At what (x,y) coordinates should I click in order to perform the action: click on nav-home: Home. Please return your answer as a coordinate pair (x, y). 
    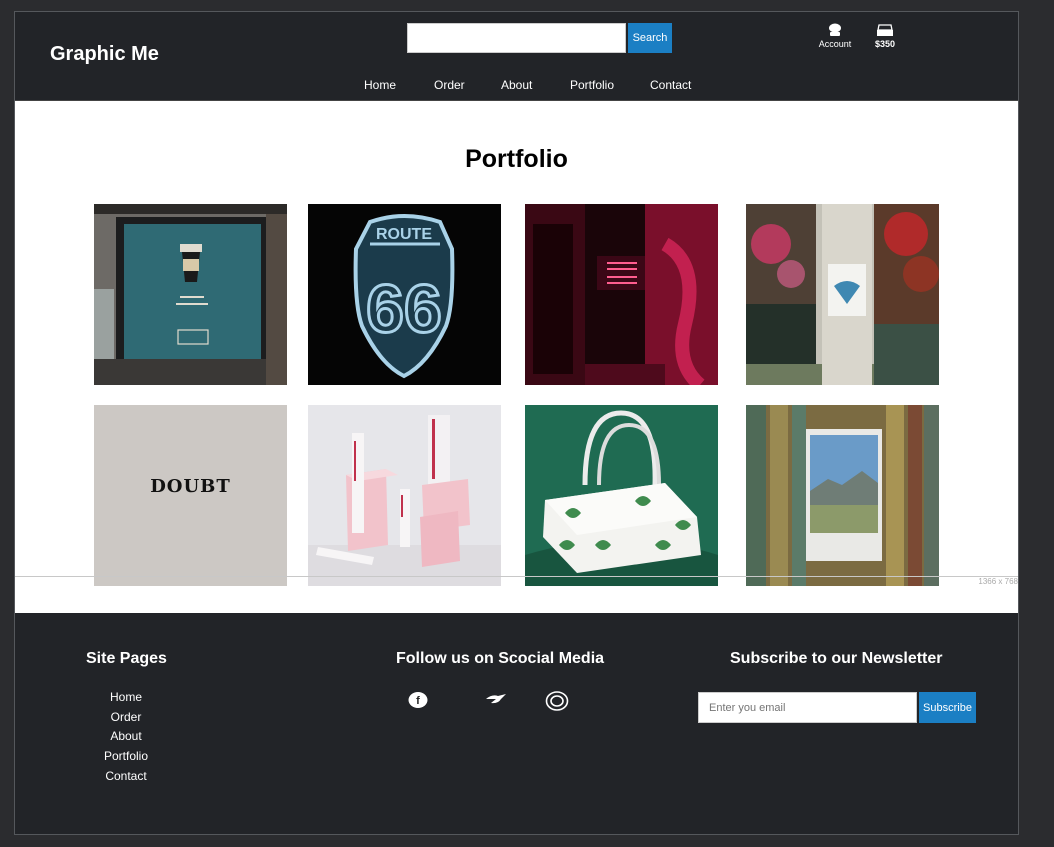
    Looking at the image, I should click on (380, 85).